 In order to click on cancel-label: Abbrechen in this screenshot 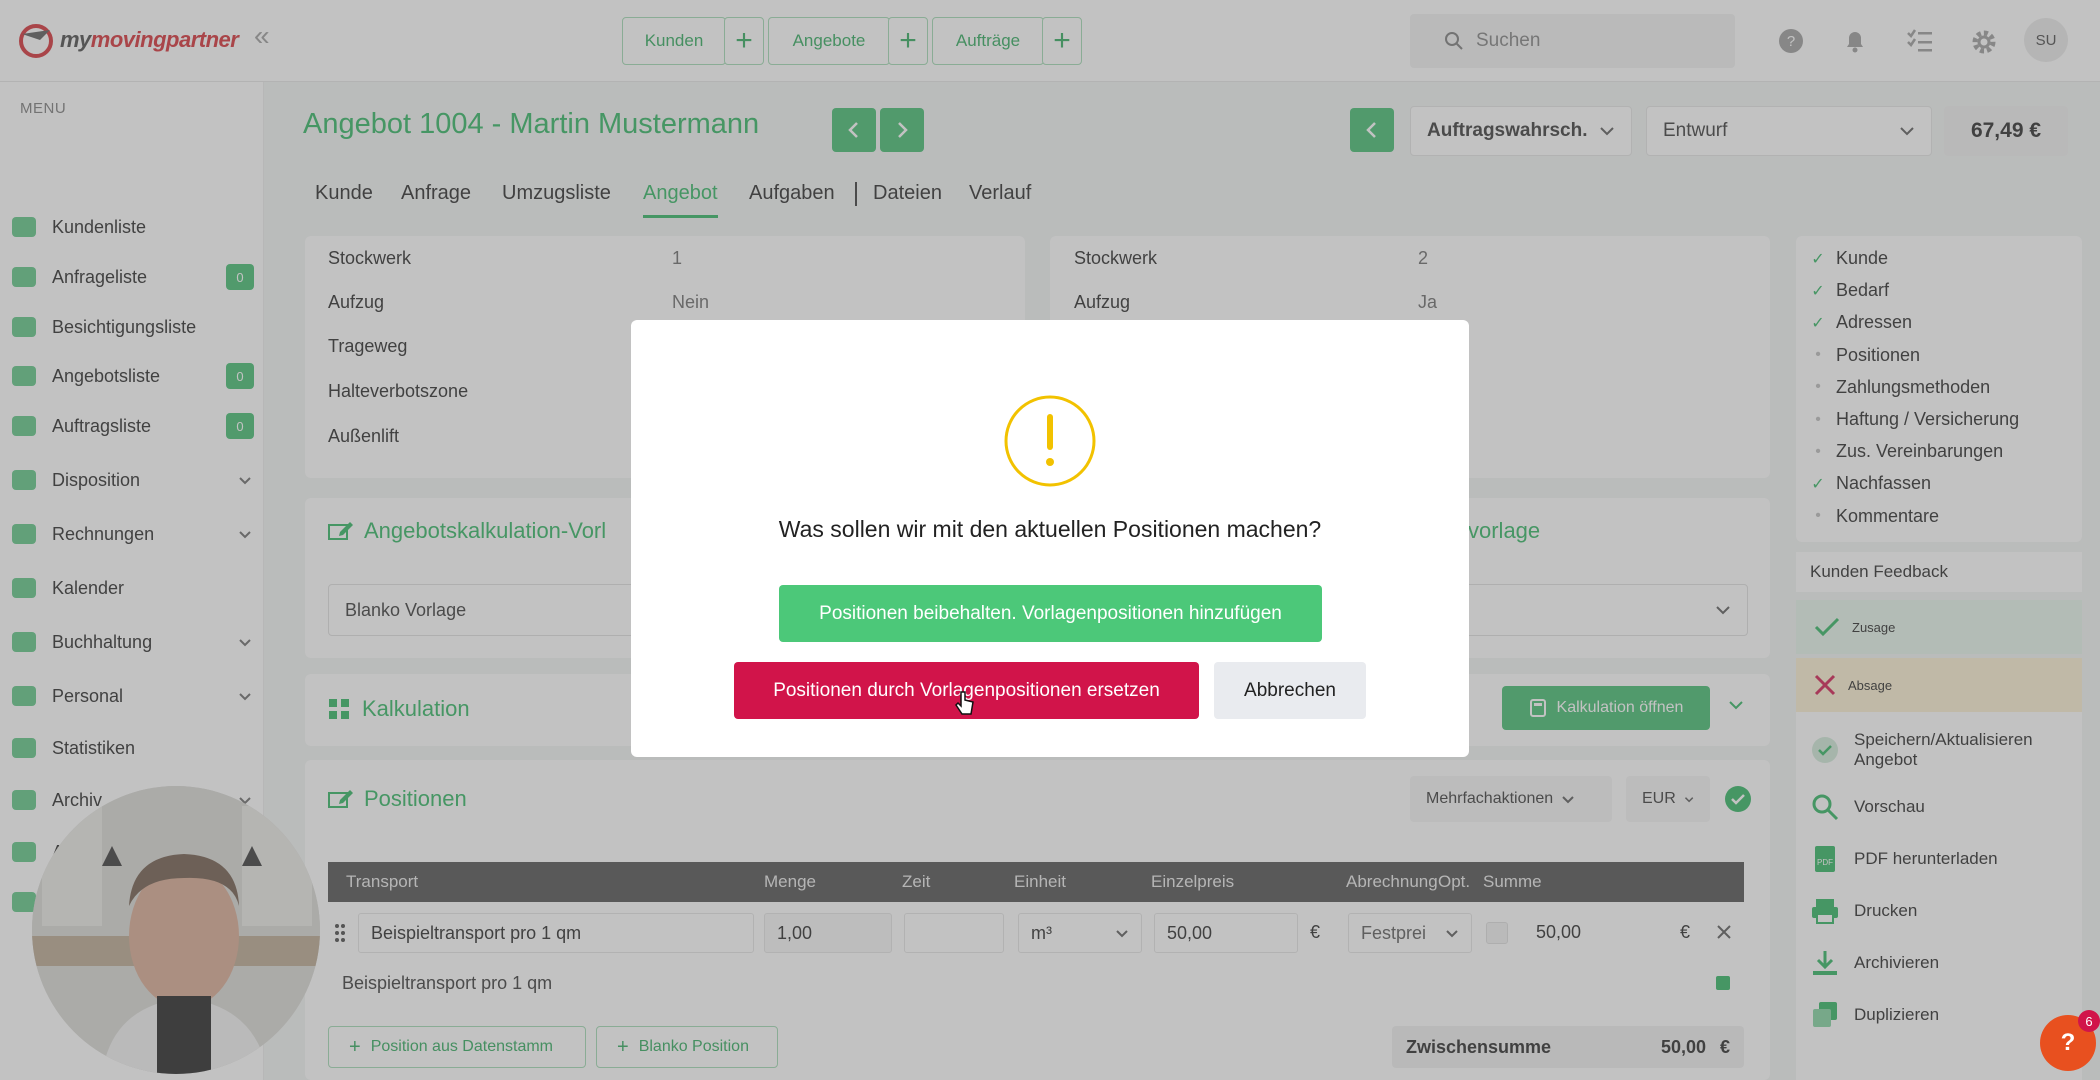, I will do `click(1290, 690)`.